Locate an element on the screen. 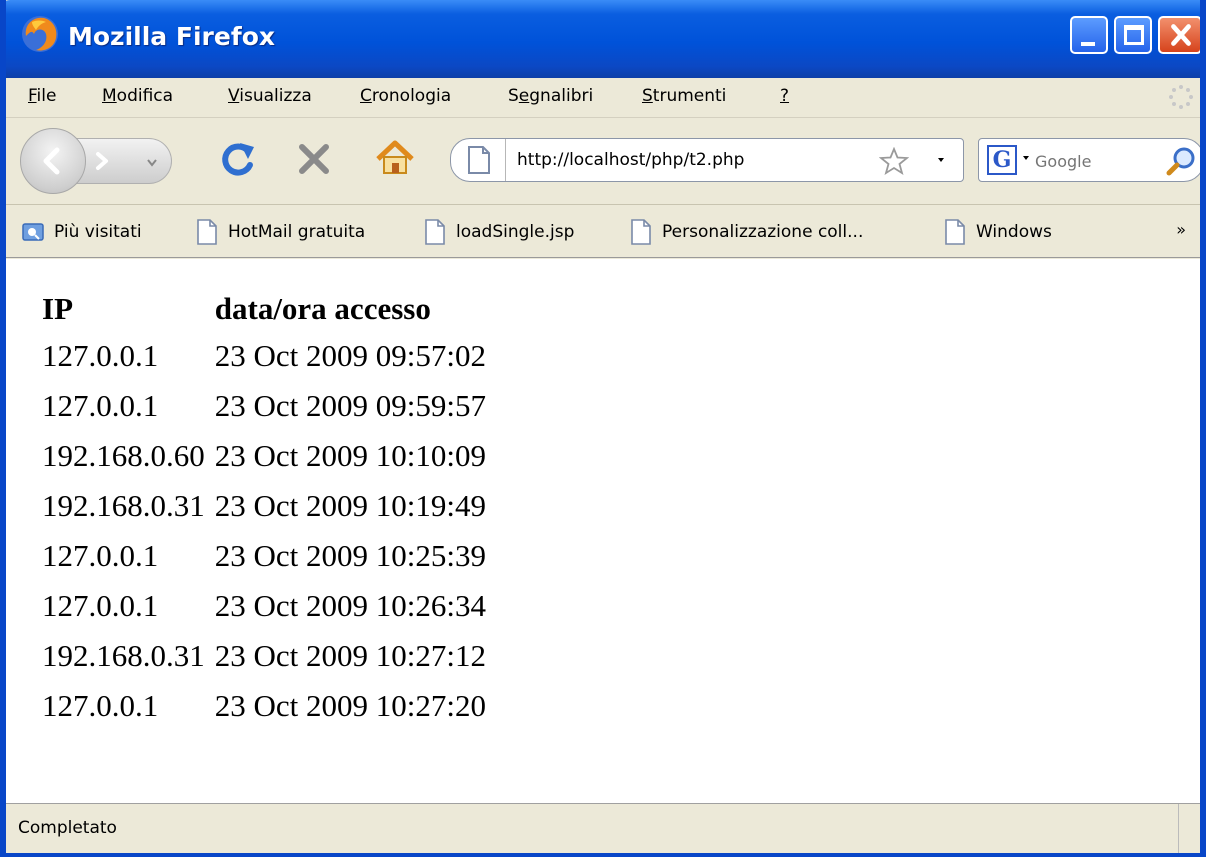 The width and height of the screenshot is (1206, 857). minimize-button is located at coordinates (1089, 35).